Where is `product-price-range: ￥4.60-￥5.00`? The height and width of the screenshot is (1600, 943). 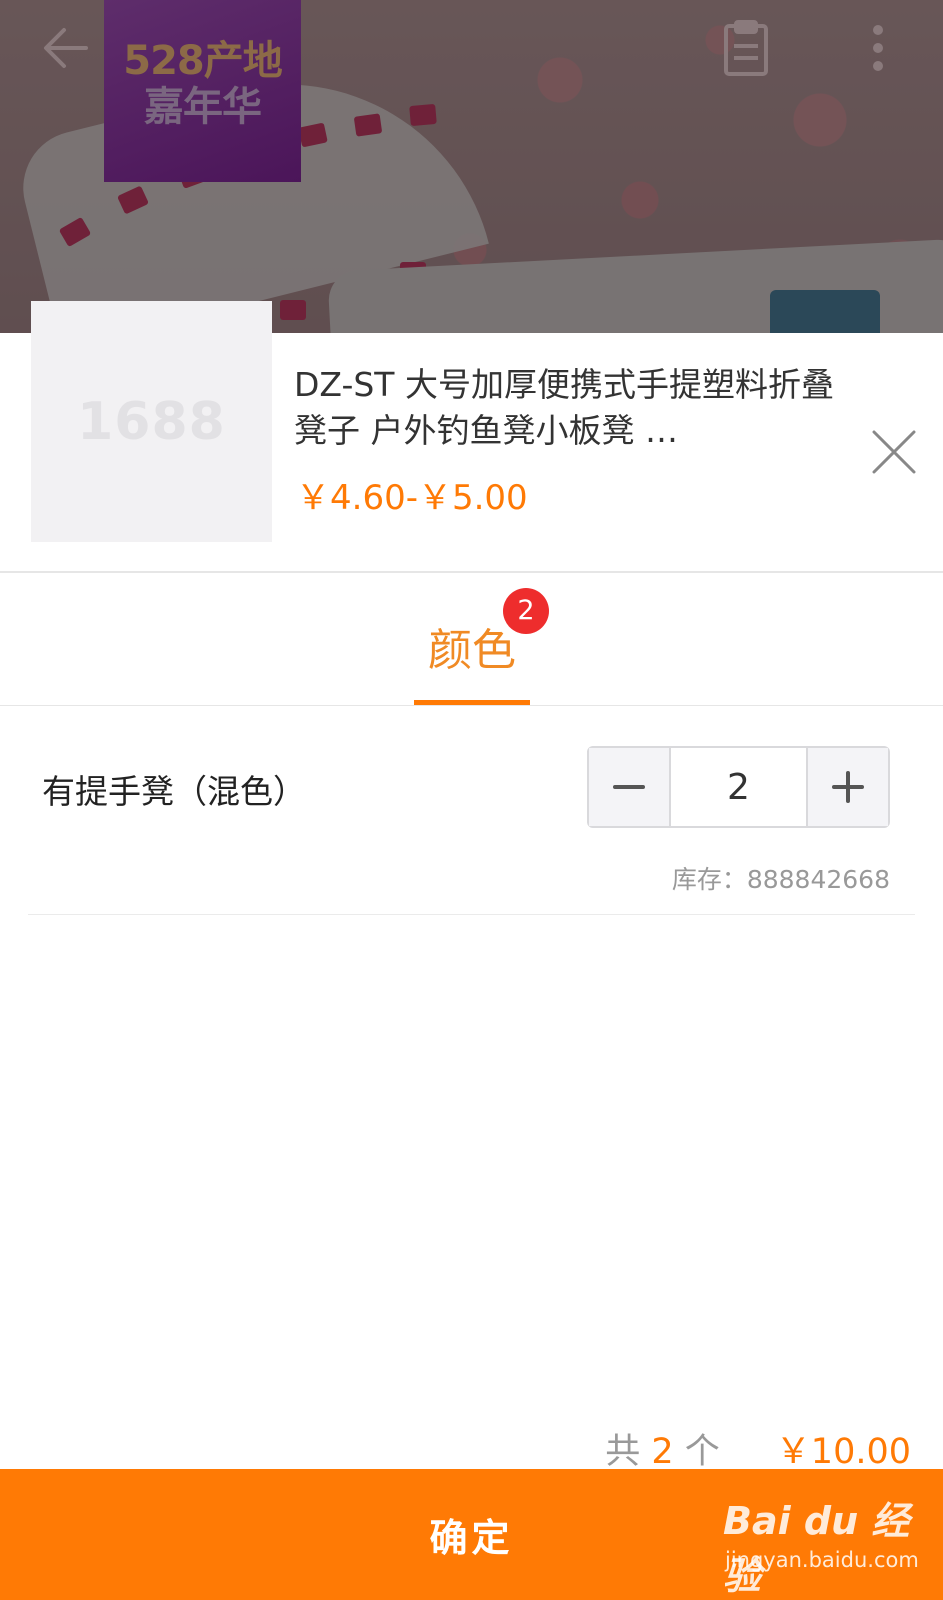
product-price-range: ￥4.60-￥5.00 is located at coordinates (412, 498).